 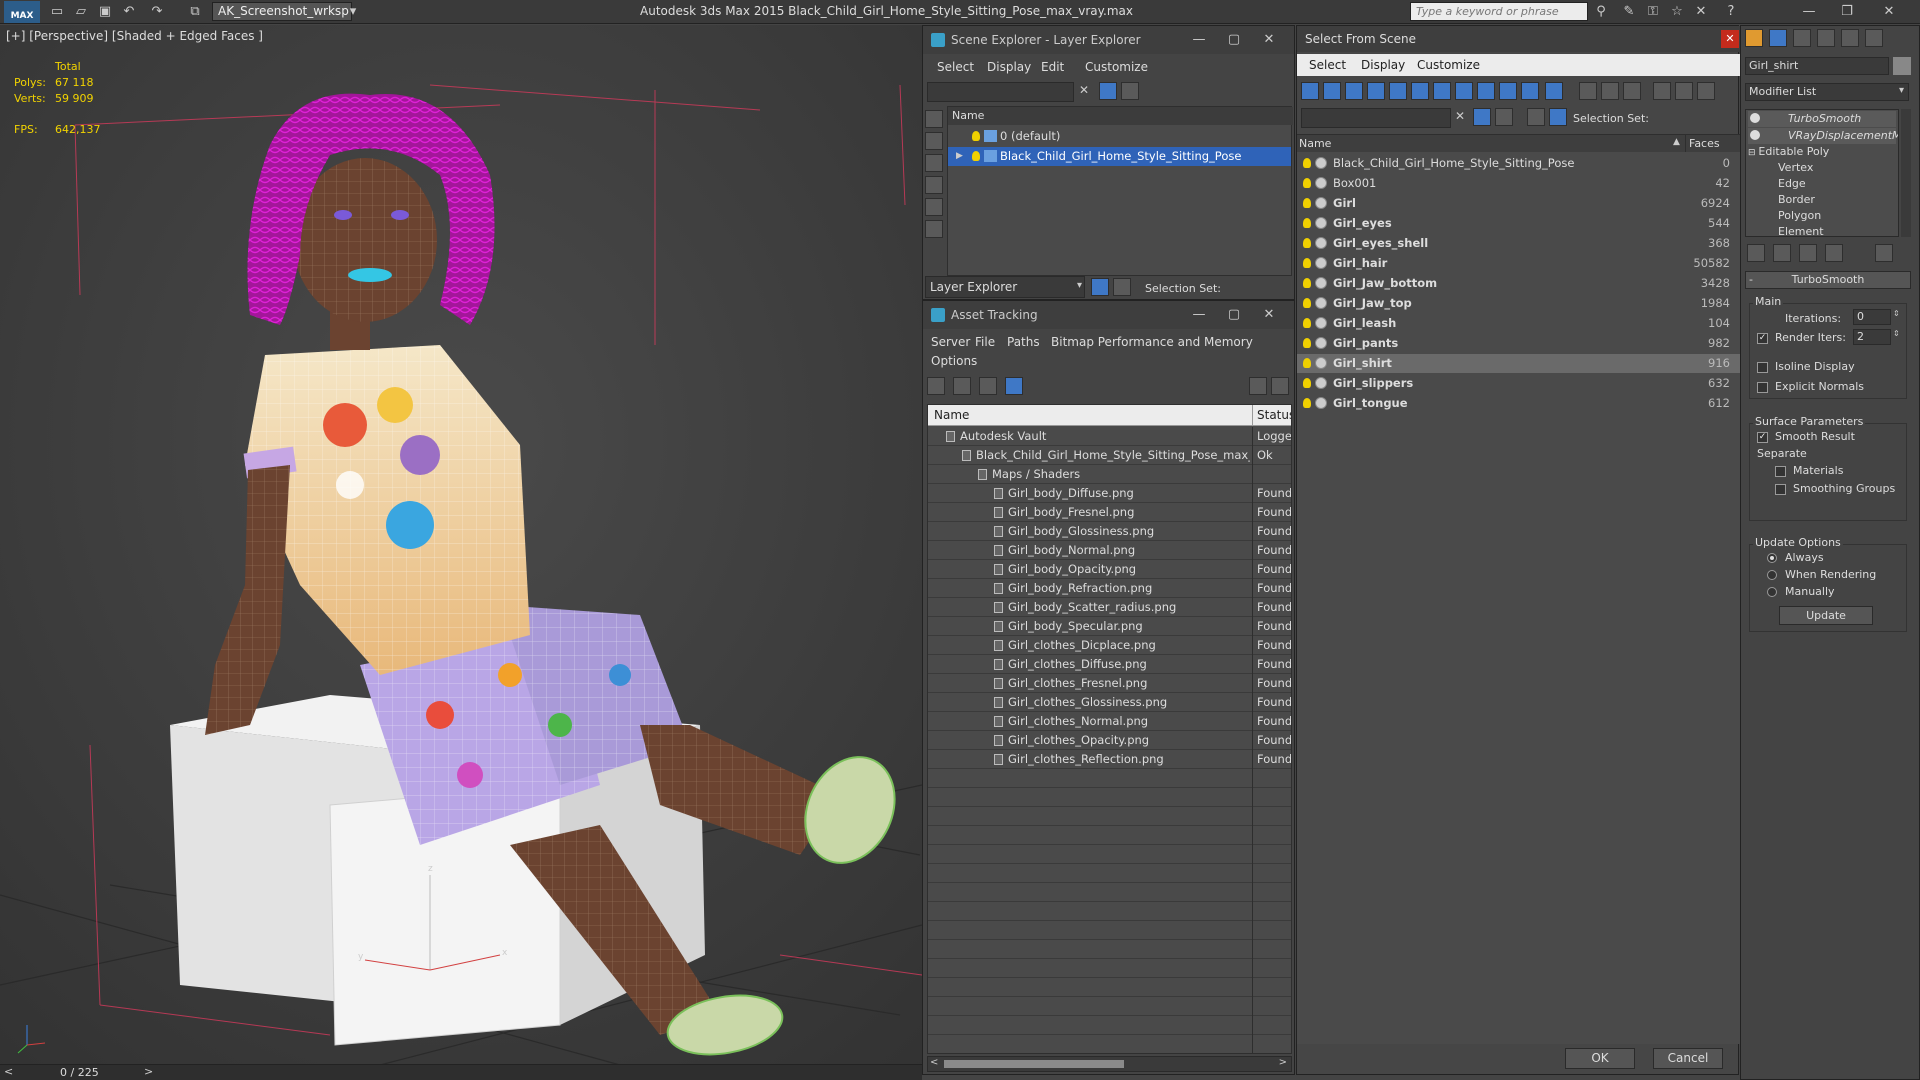 I want to click on object-row: Girl 6924, so click(x=1518, y=203).